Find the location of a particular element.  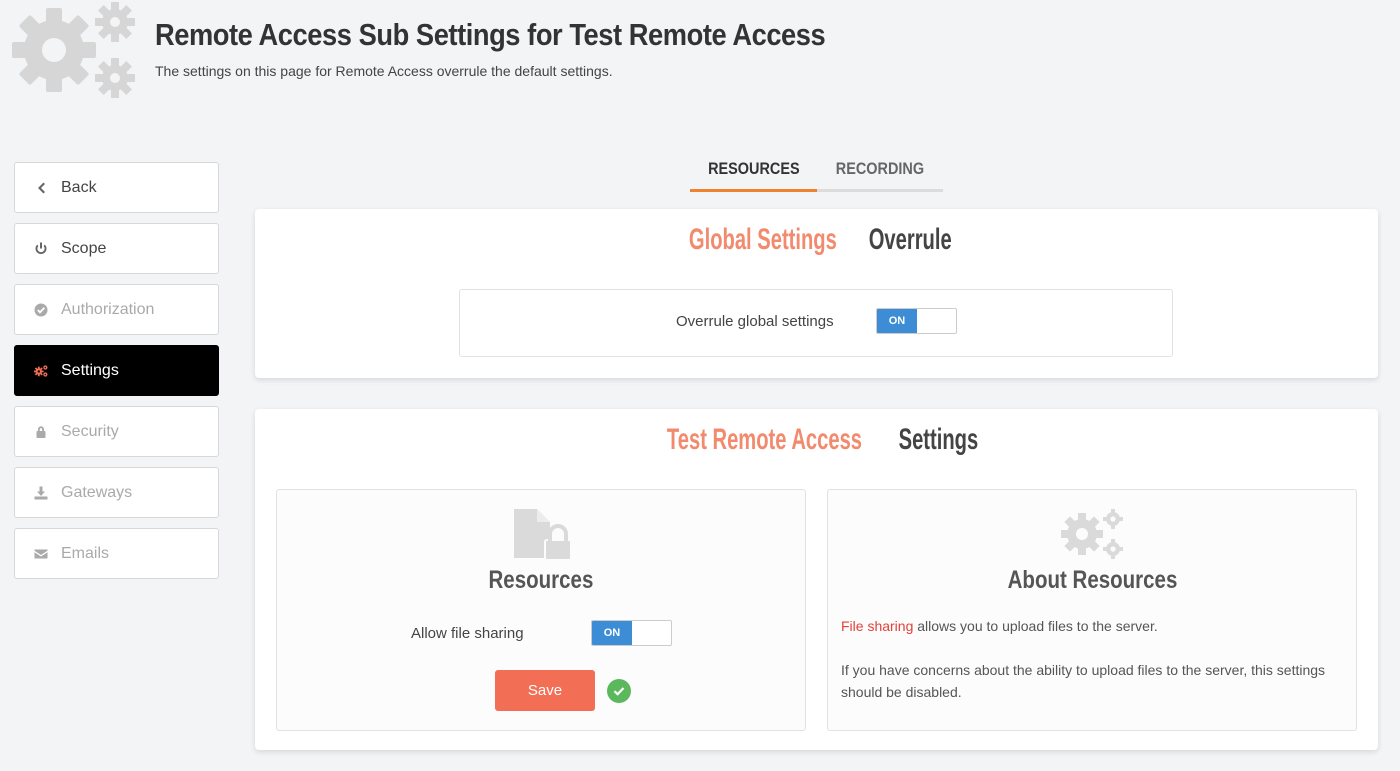

sidebar-item-emails: Emails is located at coordinates (116, 553).